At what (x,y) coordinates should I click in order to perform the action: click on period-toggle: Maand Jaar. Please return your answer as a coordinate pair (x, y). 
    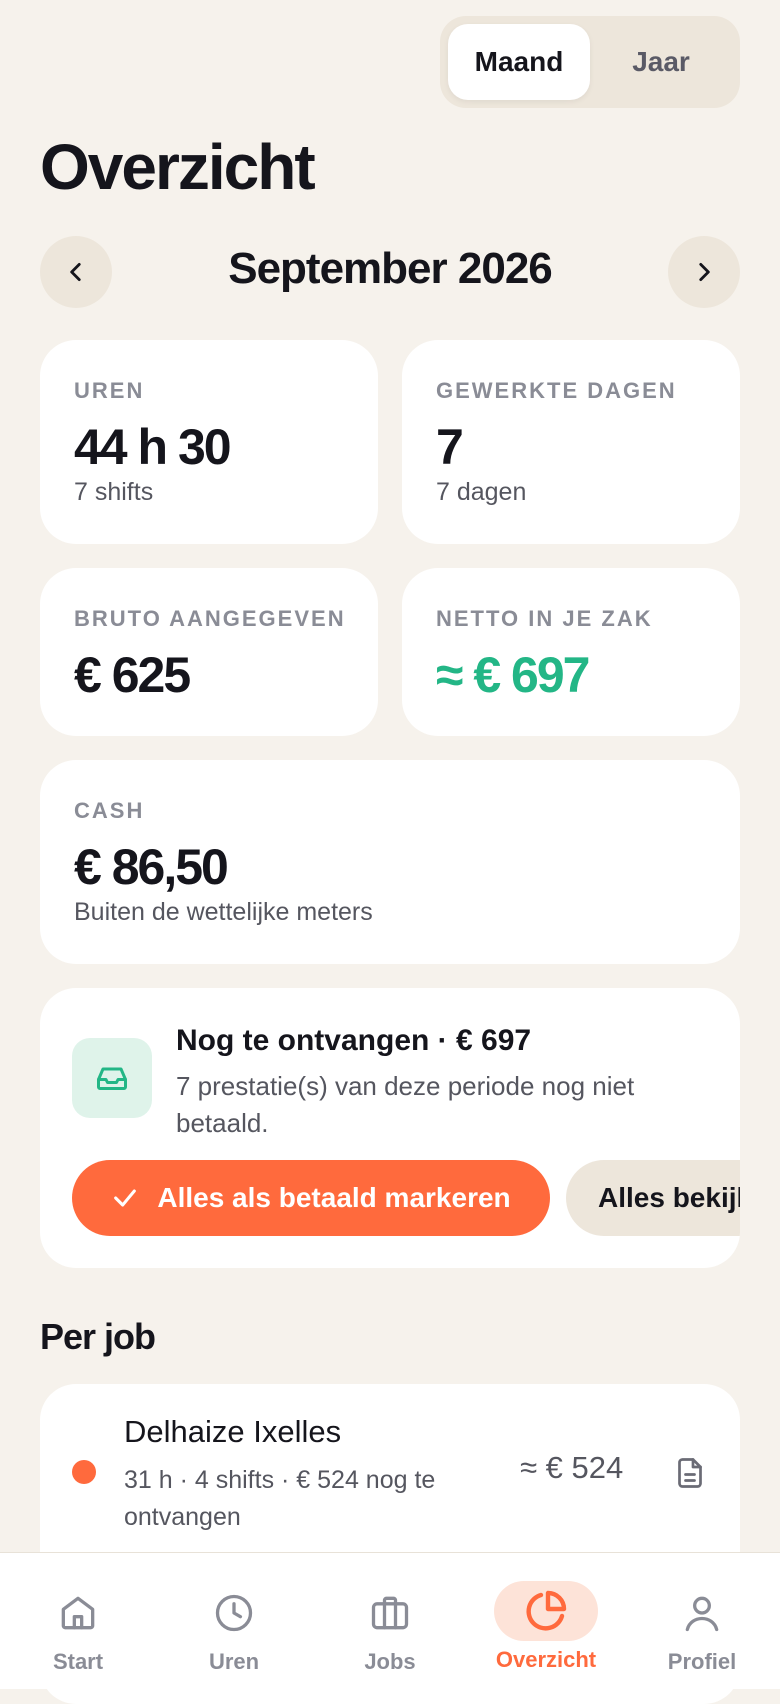
    Looking at the image, I should click on (590, 62).